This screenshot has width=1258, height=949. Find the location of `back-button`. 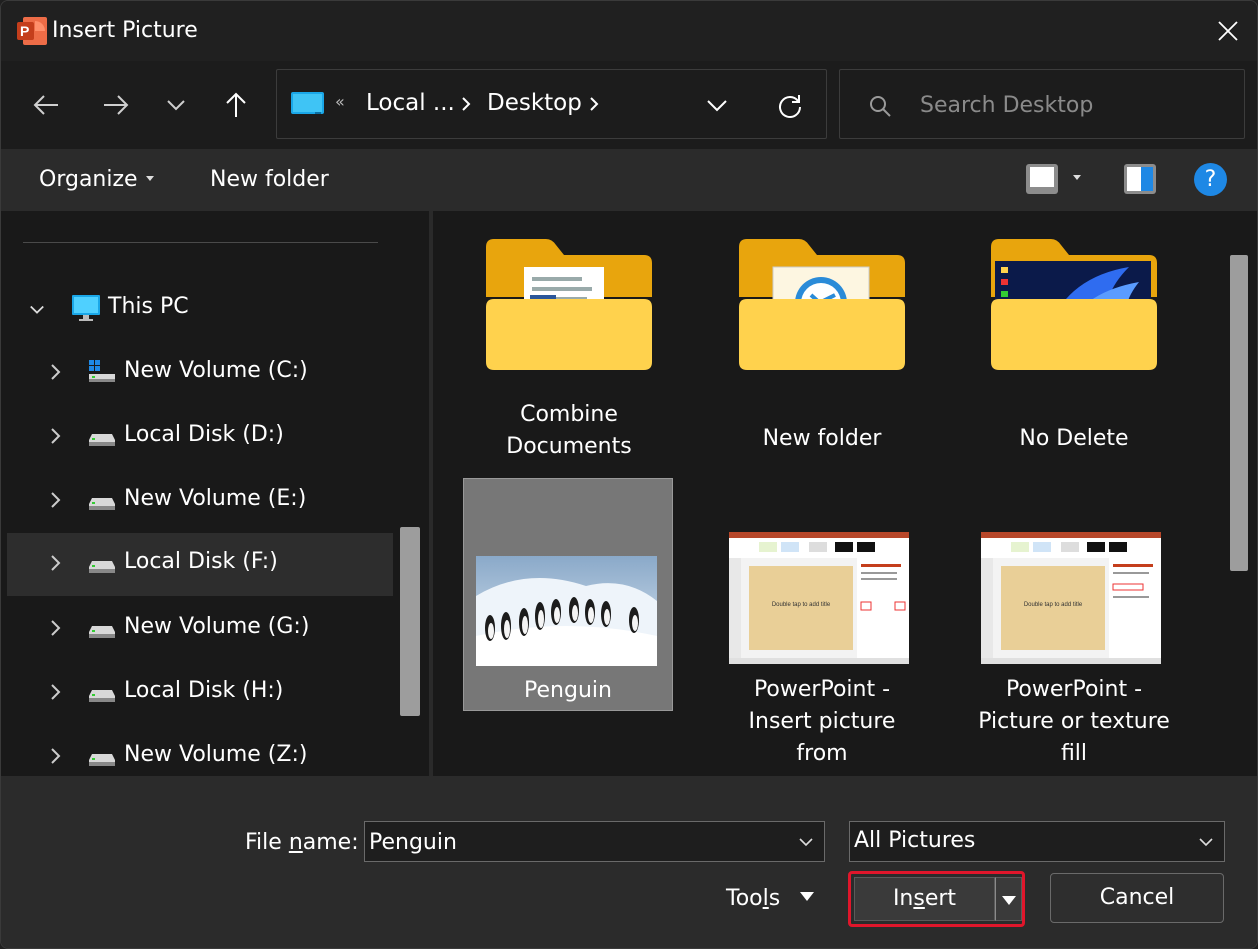

back-button is located at coordinates (46, 105).